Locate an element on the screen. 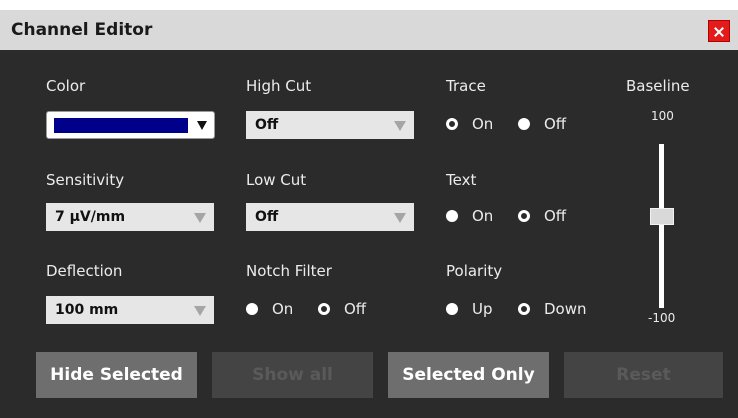 This screenshot has height=418, width=738. reset-button: Reset is located at coordinates (643, 375).